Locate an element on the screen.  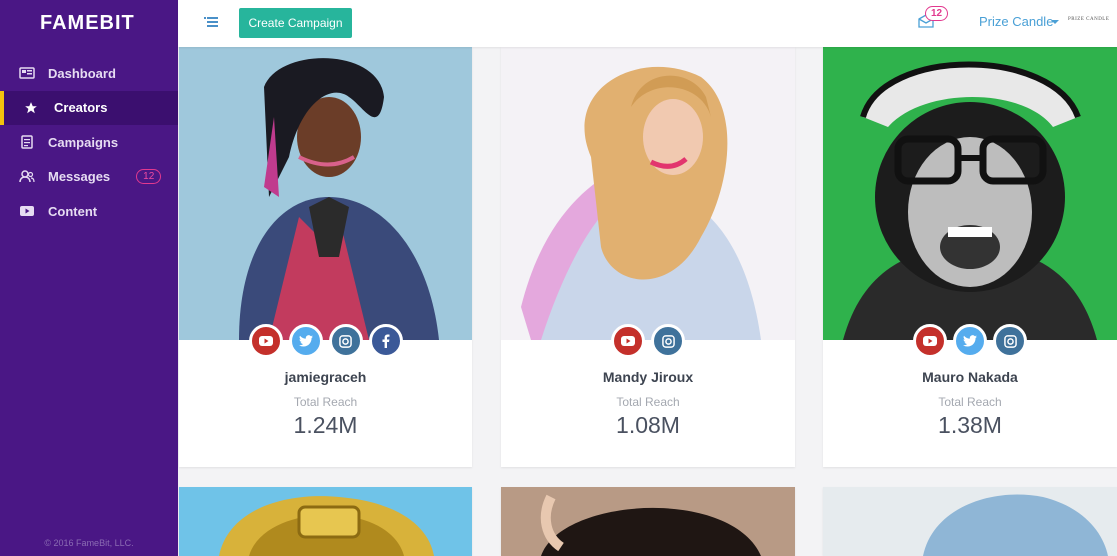
sidebar-item-creators: Creators is located at coordinates (89, 107).